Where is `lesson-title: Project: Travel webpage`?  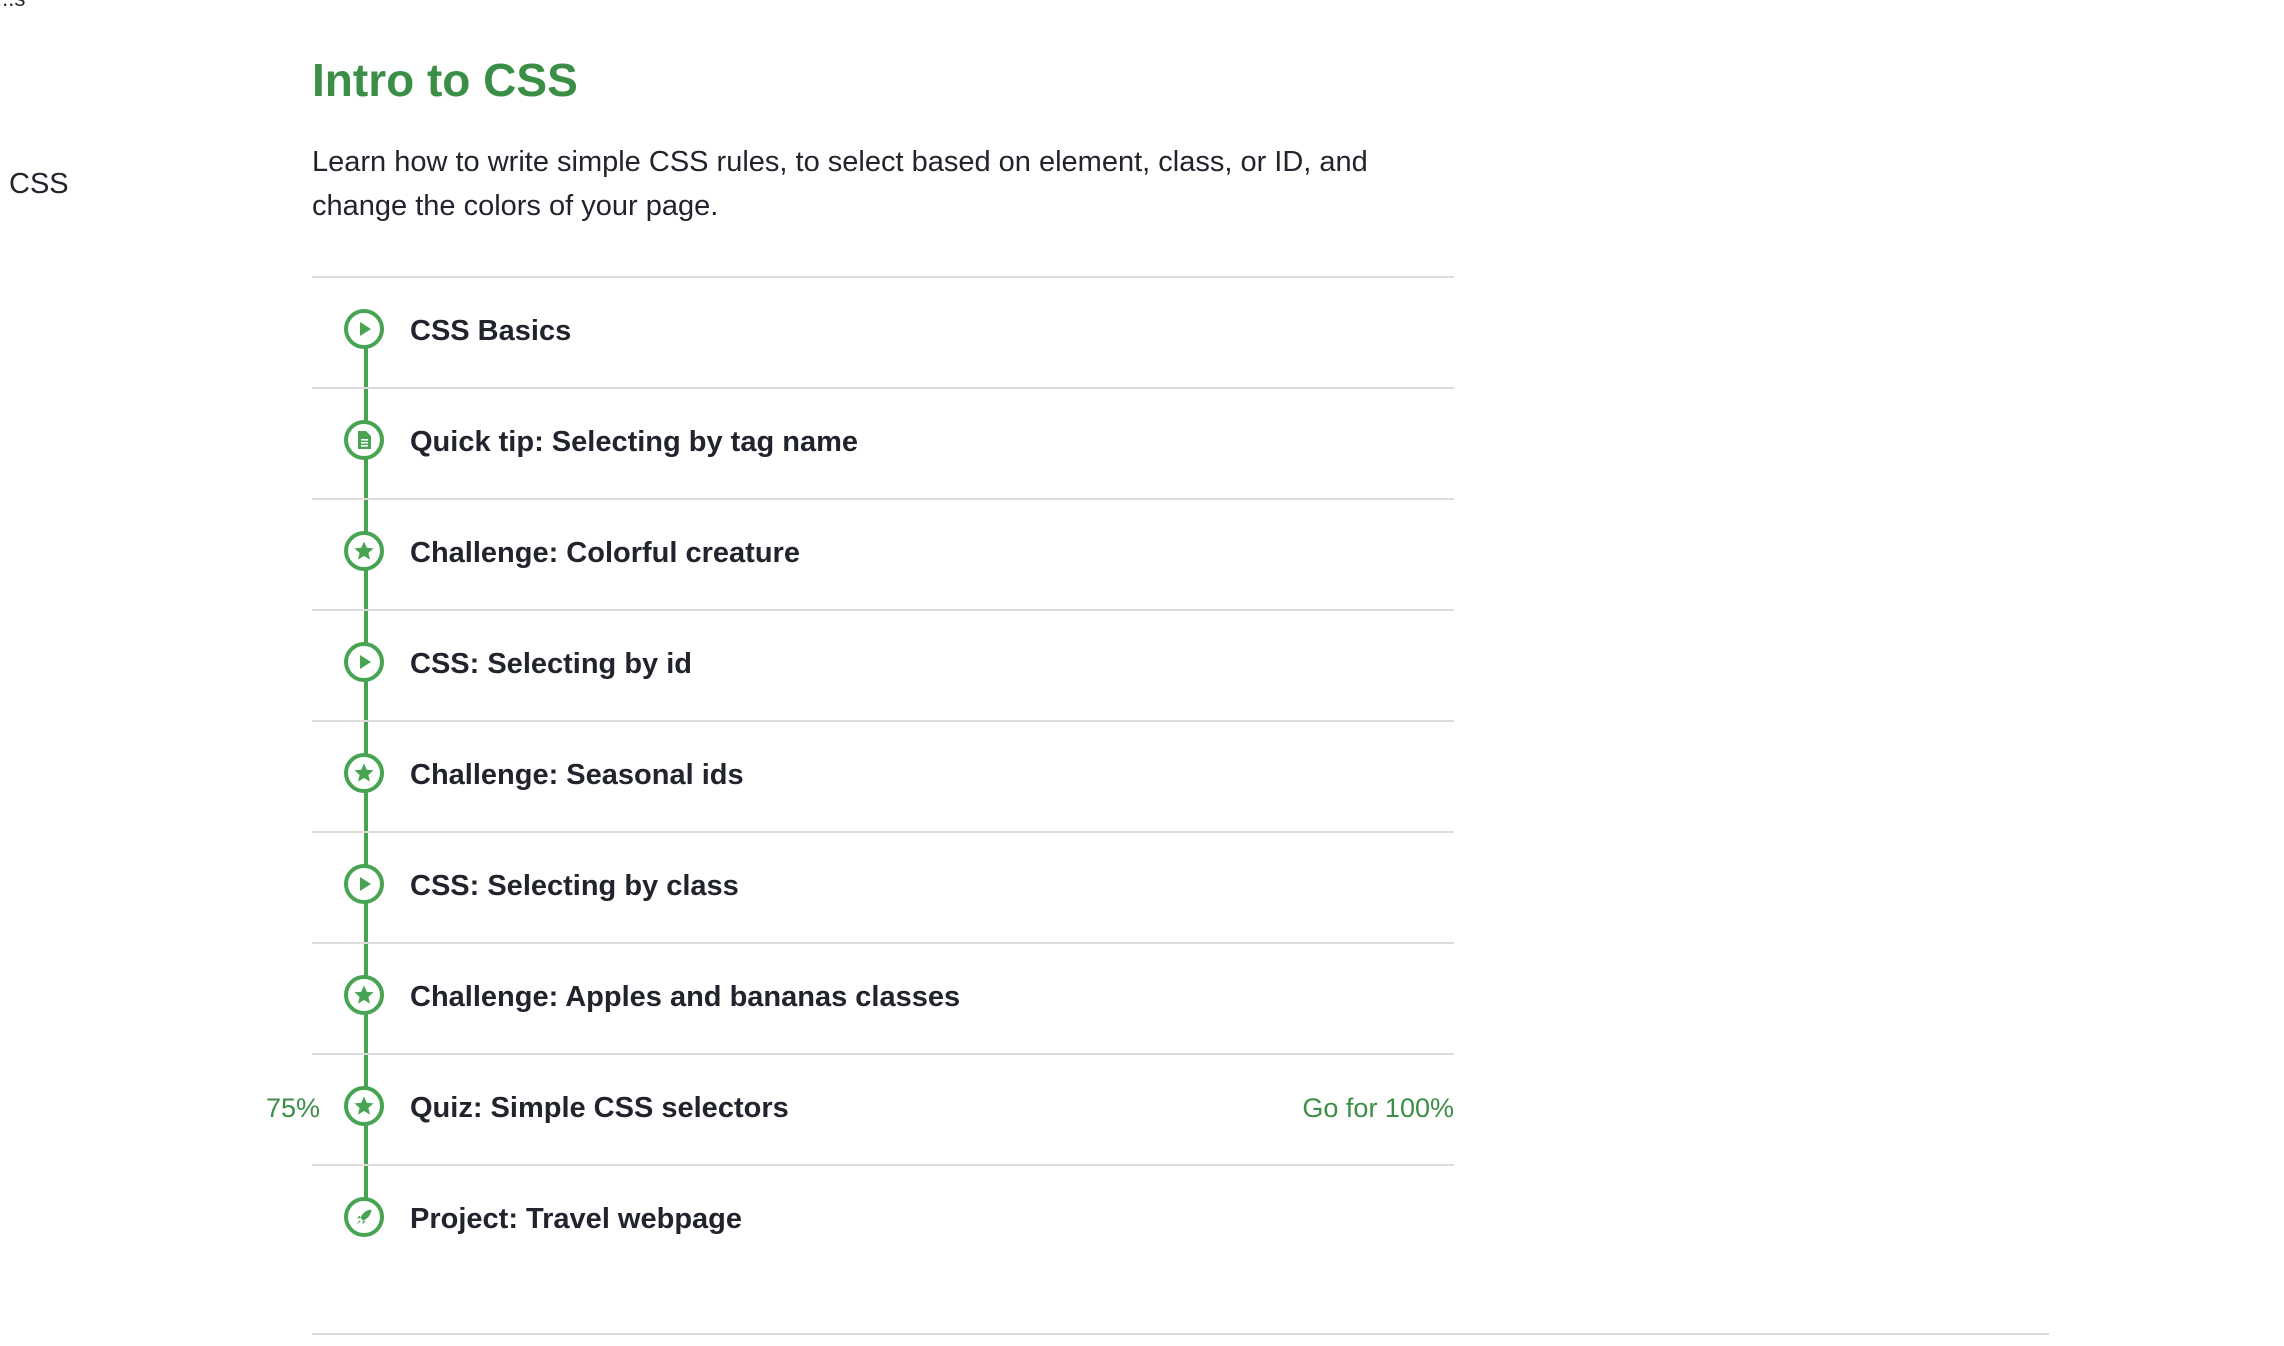 lesson-title: Project: Travel webpage is located at coordinates (576, 1219).